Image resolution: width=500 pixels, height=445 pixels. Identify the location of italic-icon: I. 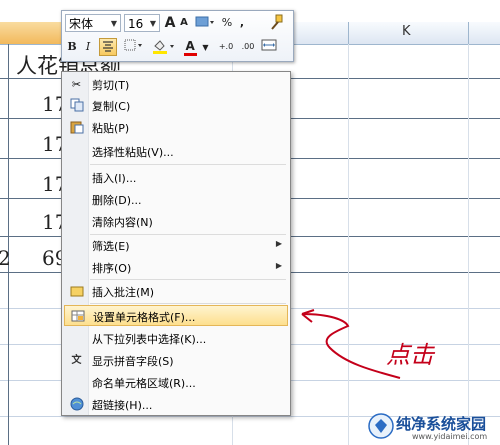
(88, 46).